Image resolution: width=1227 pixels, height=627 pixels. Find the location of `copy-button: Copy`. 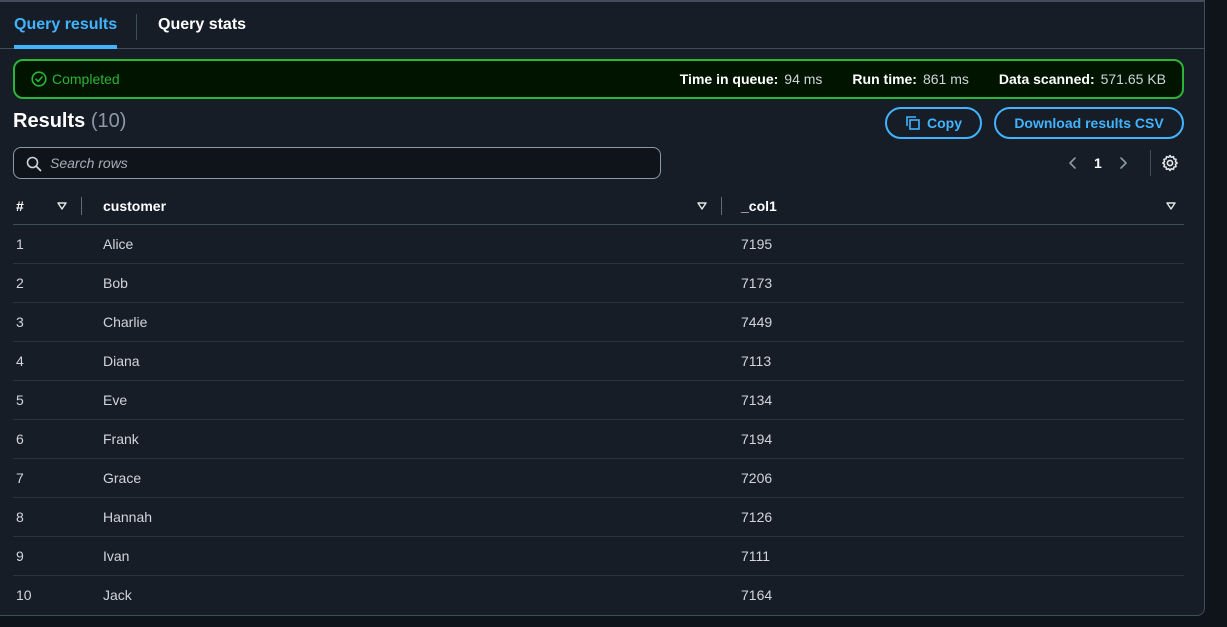

copy-button: Copy is located at coordinates (933, 123).